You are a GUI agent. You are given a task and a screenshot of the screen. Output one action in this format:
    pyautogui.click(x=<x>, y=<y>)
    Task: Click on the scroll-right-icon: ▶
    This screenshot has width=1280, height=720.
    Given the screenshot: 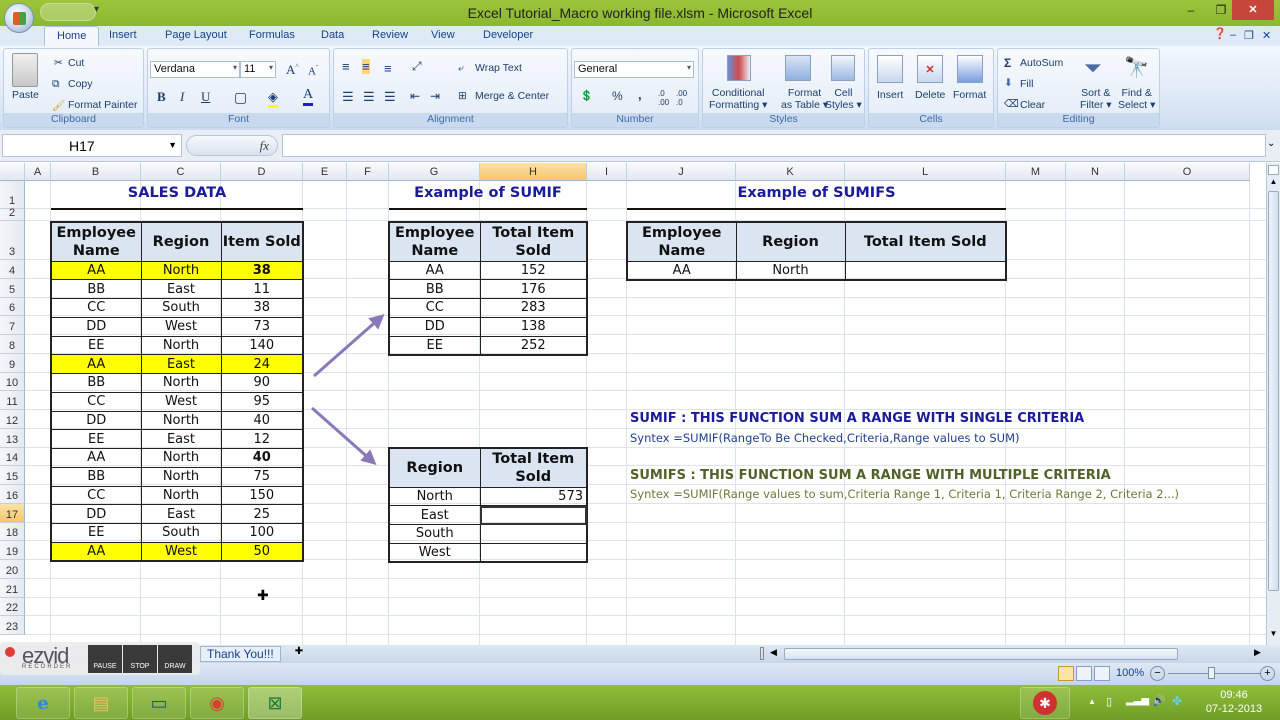 What is the action you would take?
    pyautogui.click(x=1257, y=652)
    